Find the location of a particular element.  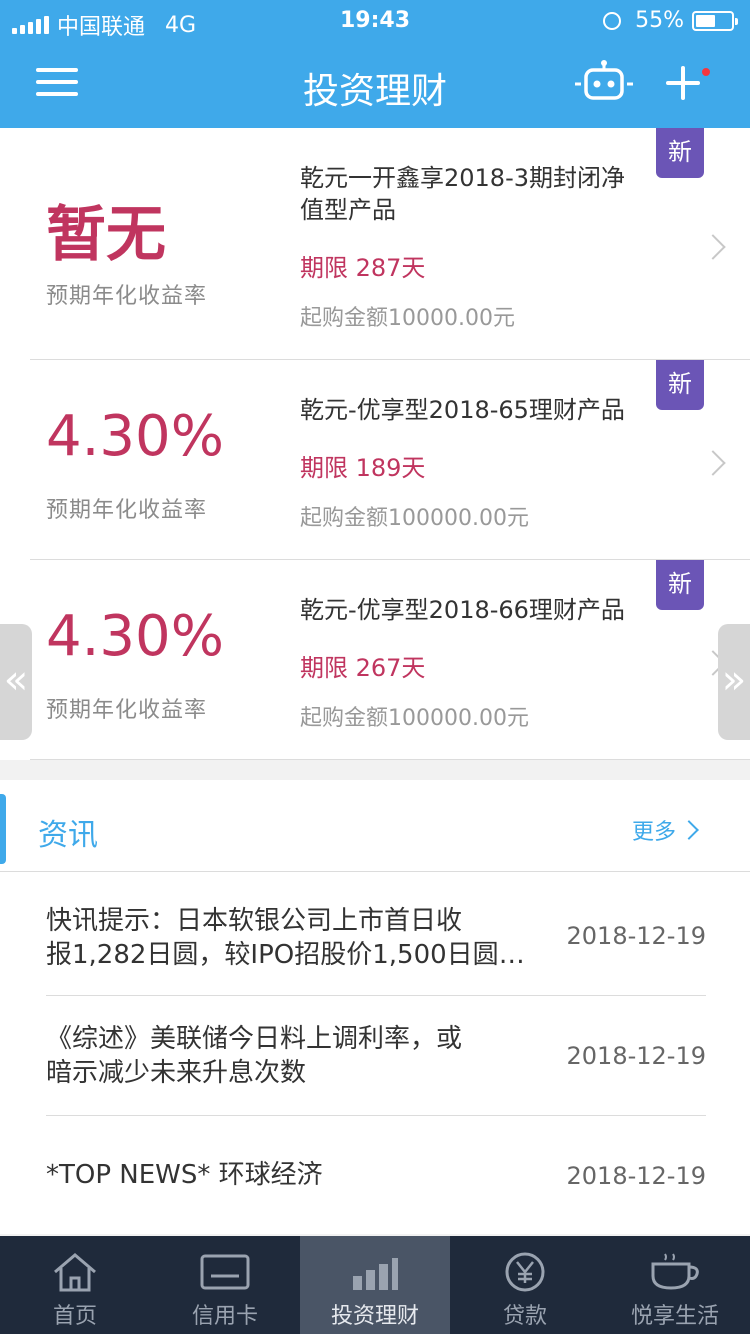

product-name: 乾元一开鑫享2018-3期封闭净值型产品 is located at coordinates (463, 194).